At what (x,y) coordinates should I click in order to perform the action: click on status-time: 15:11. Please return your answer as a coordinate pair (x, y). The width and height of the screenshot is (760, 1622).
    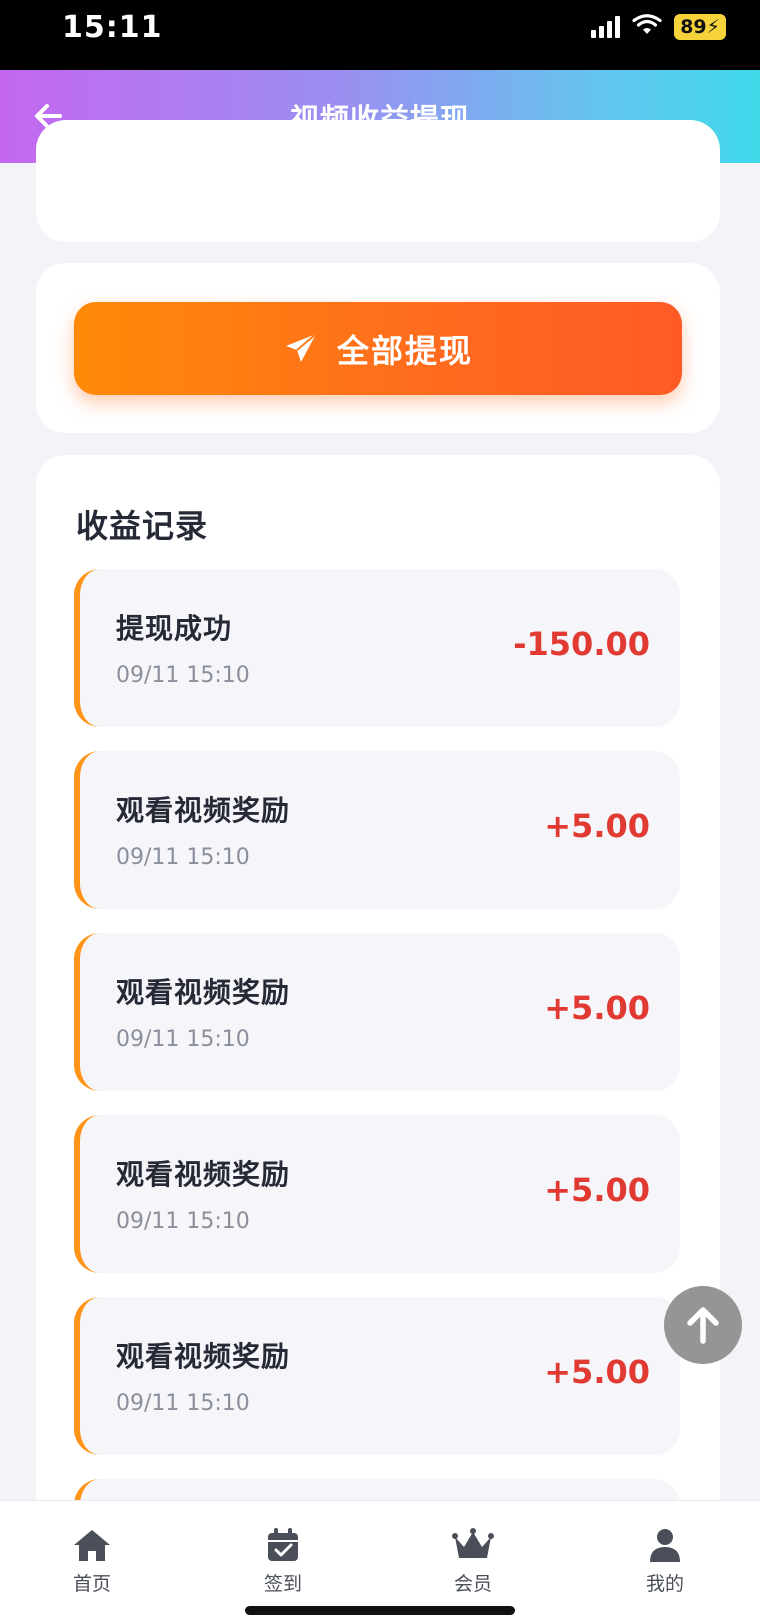
    Looking at the image, I should click on (112, 27).